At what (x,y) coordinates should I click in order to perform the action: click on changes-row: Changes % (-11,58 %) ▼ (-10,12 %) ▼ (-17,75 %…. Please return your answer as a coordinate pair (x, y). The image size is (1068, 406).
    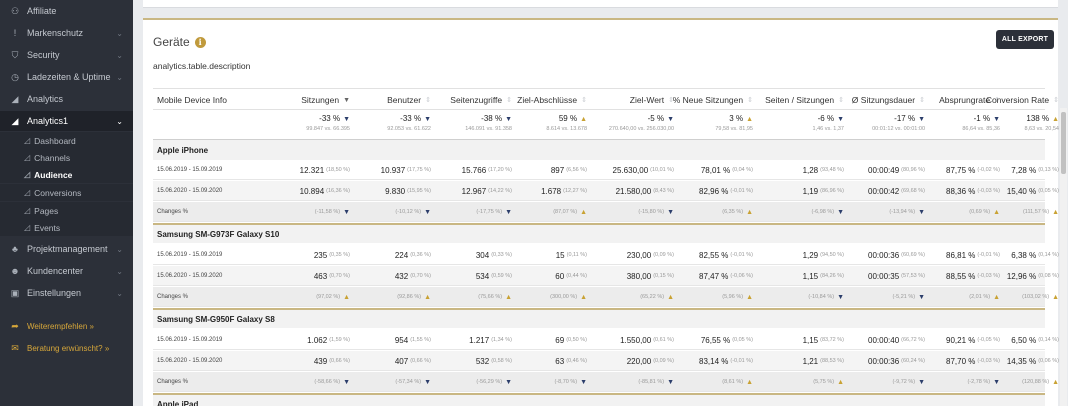
    Looking at the image, I should click on (606, 212).